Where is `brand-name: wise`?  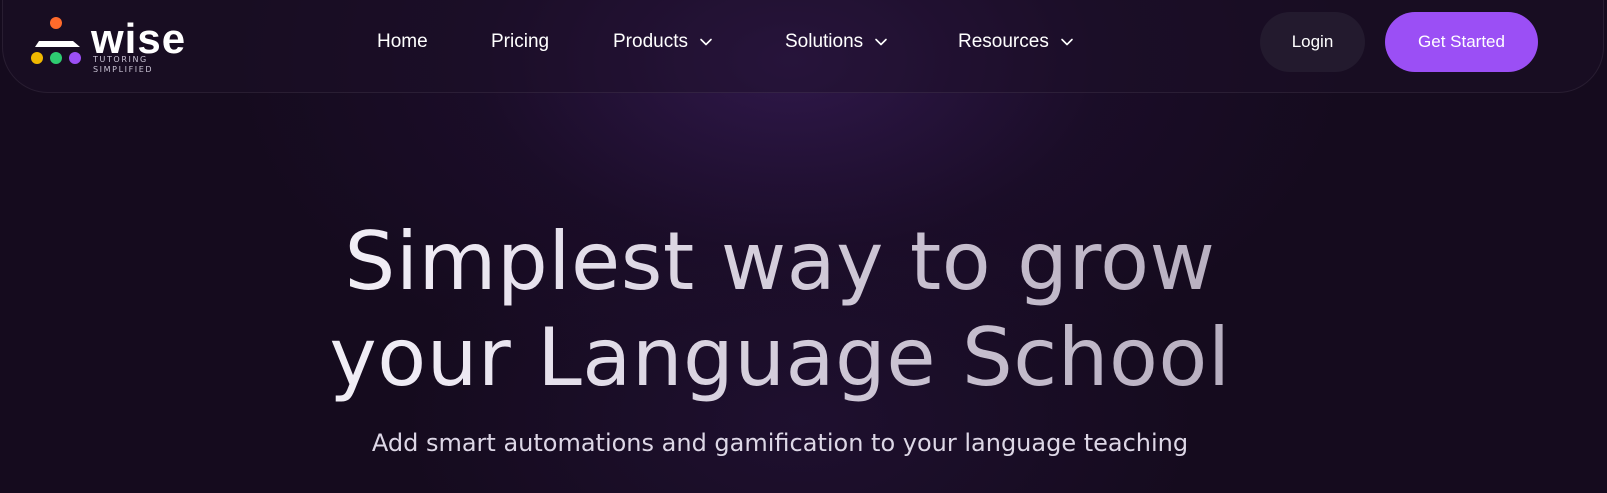 brand-name: wise is located at coordinates (139, 38).